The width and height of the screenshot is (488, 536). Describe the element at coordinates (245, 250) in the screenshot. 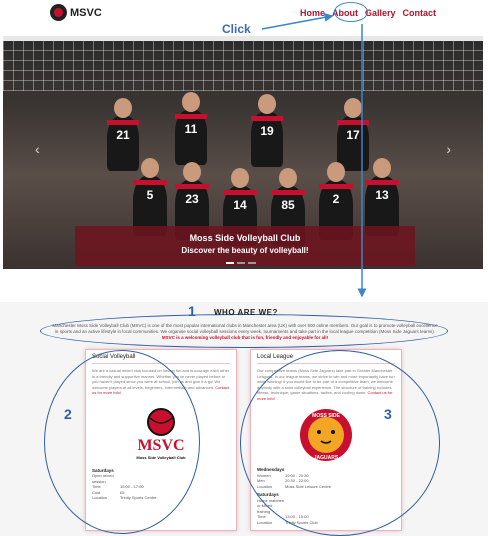

I see `hero-caption-subtitle: Discover the beauty of volleyball!` at that location.